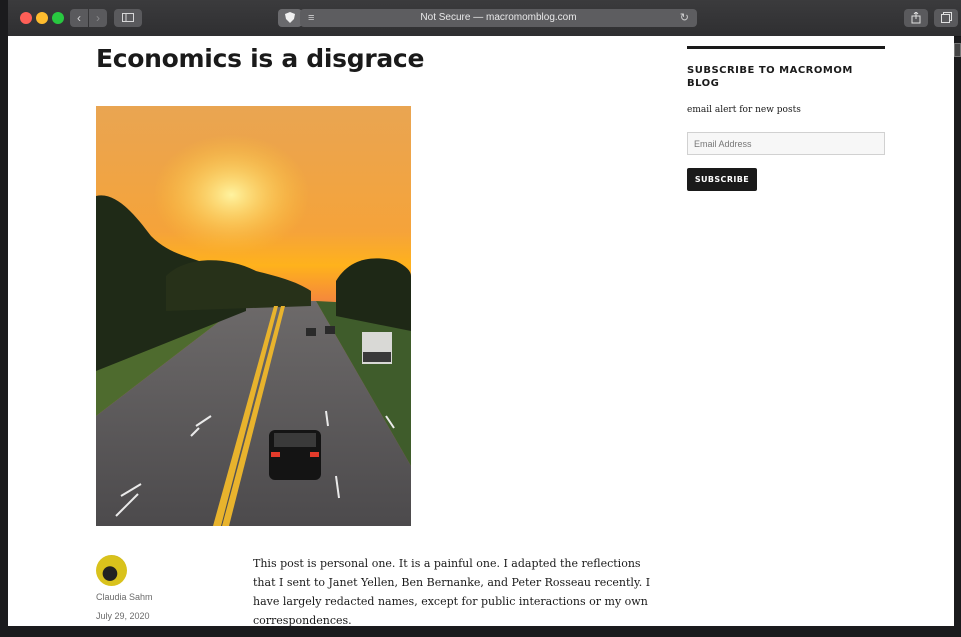 The image size is (961, 637). Describe the element at coordinates (684, 18) in the screenshot. I see `reload-icon: ↻` at that location.